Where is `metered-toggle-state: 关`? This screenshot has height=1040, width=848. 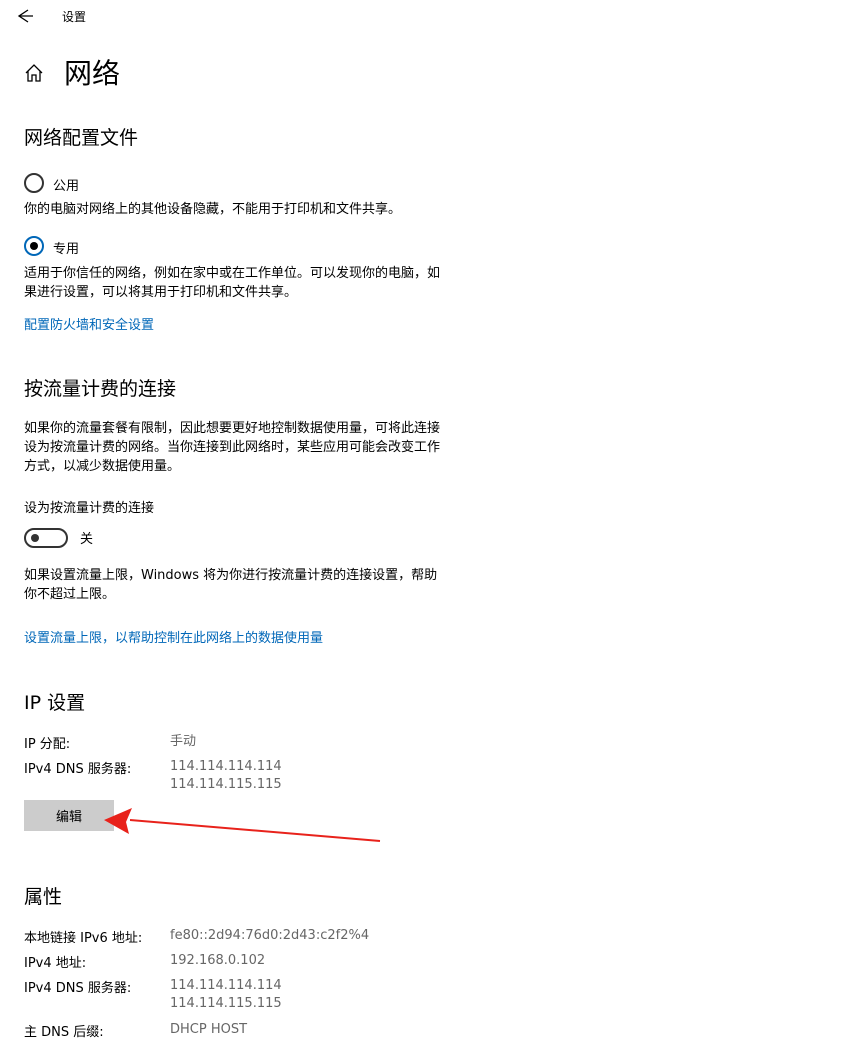
metered-toggle-state: 关 is located at coordinates (87, 539).